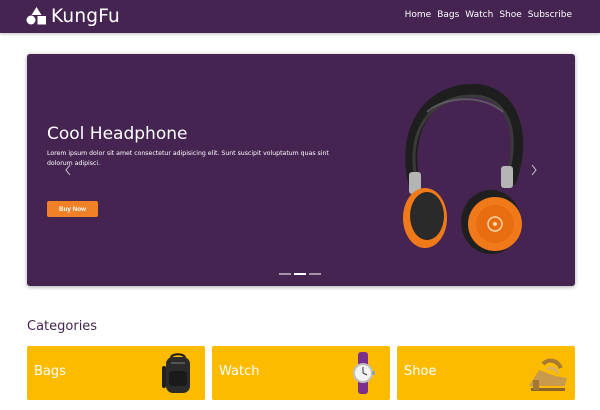 Image resolution: width=600 pixels, height=410 pixels. I want to click on category-label-shoe: Shoe, so click(420, 371).